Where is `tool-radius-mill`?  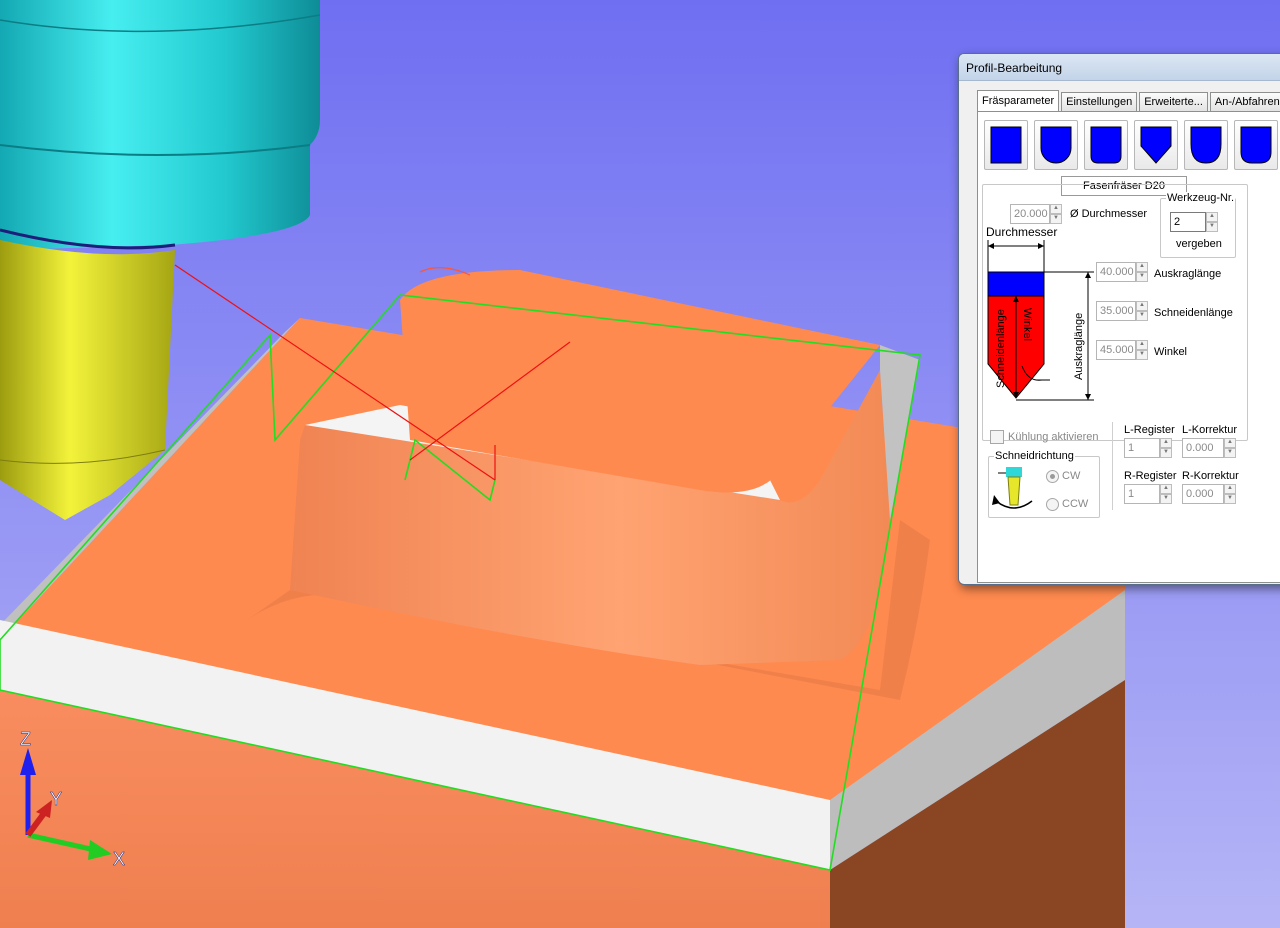
tool-radius-mill is located at coordinates (1206, 145).